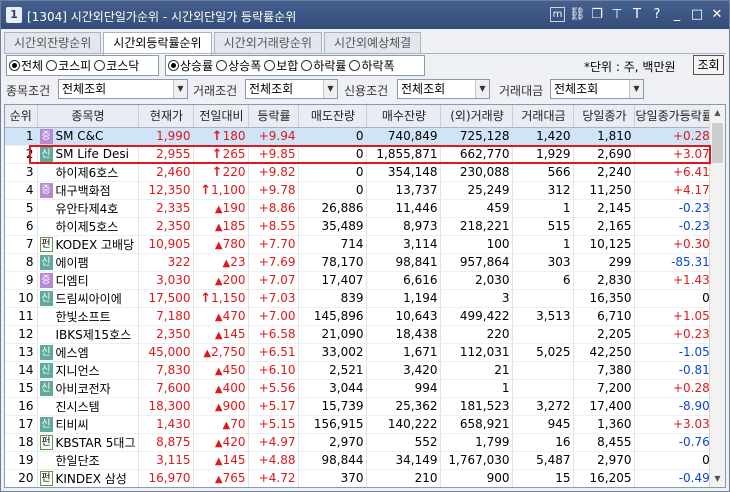  Describe the element at coordinates (166, 116) in the screenshot. I see `column-header: 현재가` at that location.